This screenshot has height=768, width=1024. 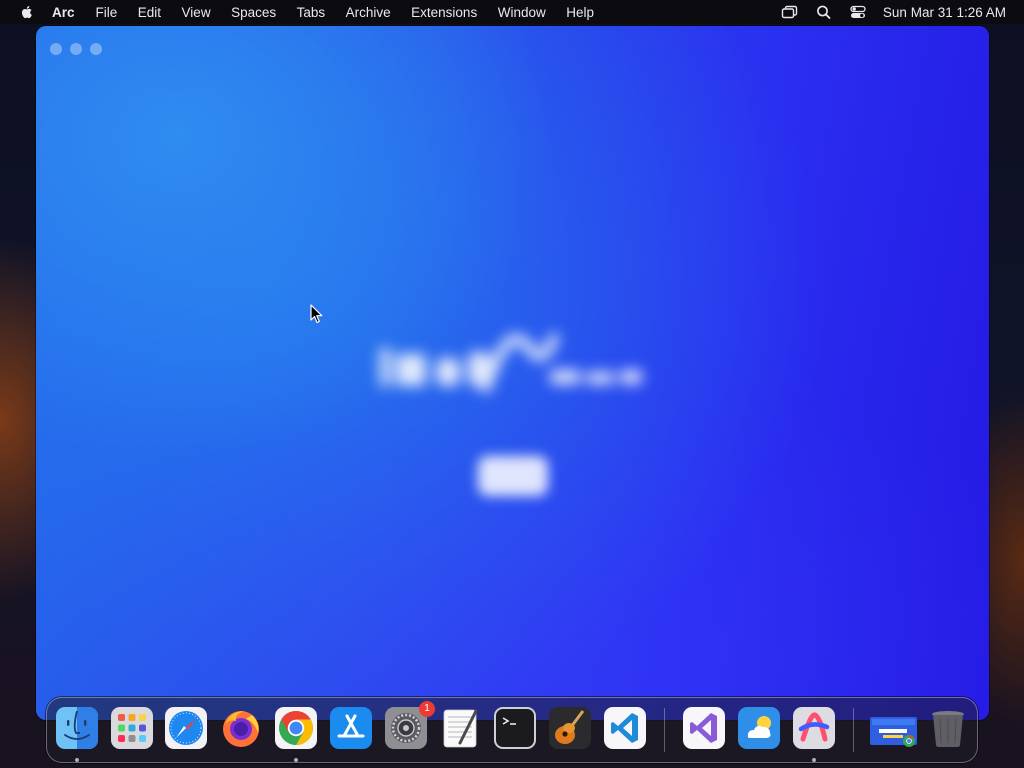 I want to click on dock-item-firefox, so click(x=241, y=728).